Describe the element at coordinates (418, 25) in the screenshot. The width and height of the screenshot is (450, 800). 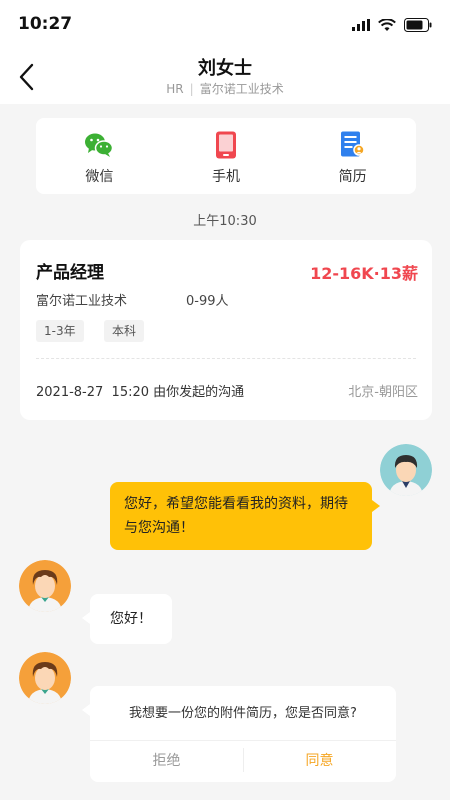
I see `battery-icon` at that location.